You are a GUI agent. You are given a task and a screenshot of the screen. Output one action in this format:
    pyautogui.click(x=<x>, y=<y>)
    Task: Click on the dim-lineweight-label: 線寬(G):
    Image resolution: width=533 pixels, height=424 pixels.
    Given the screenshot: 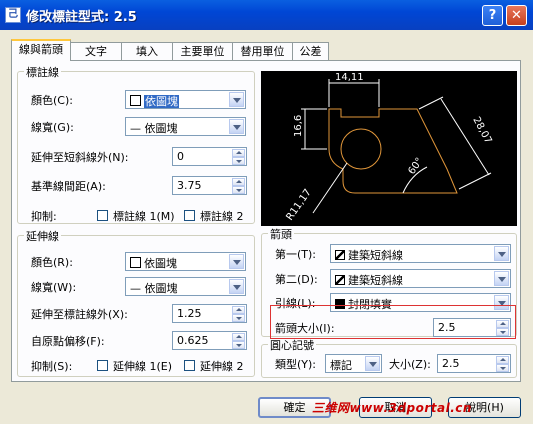 What is the action you would take?
    pyautogui.click(x=52, y=127)
    